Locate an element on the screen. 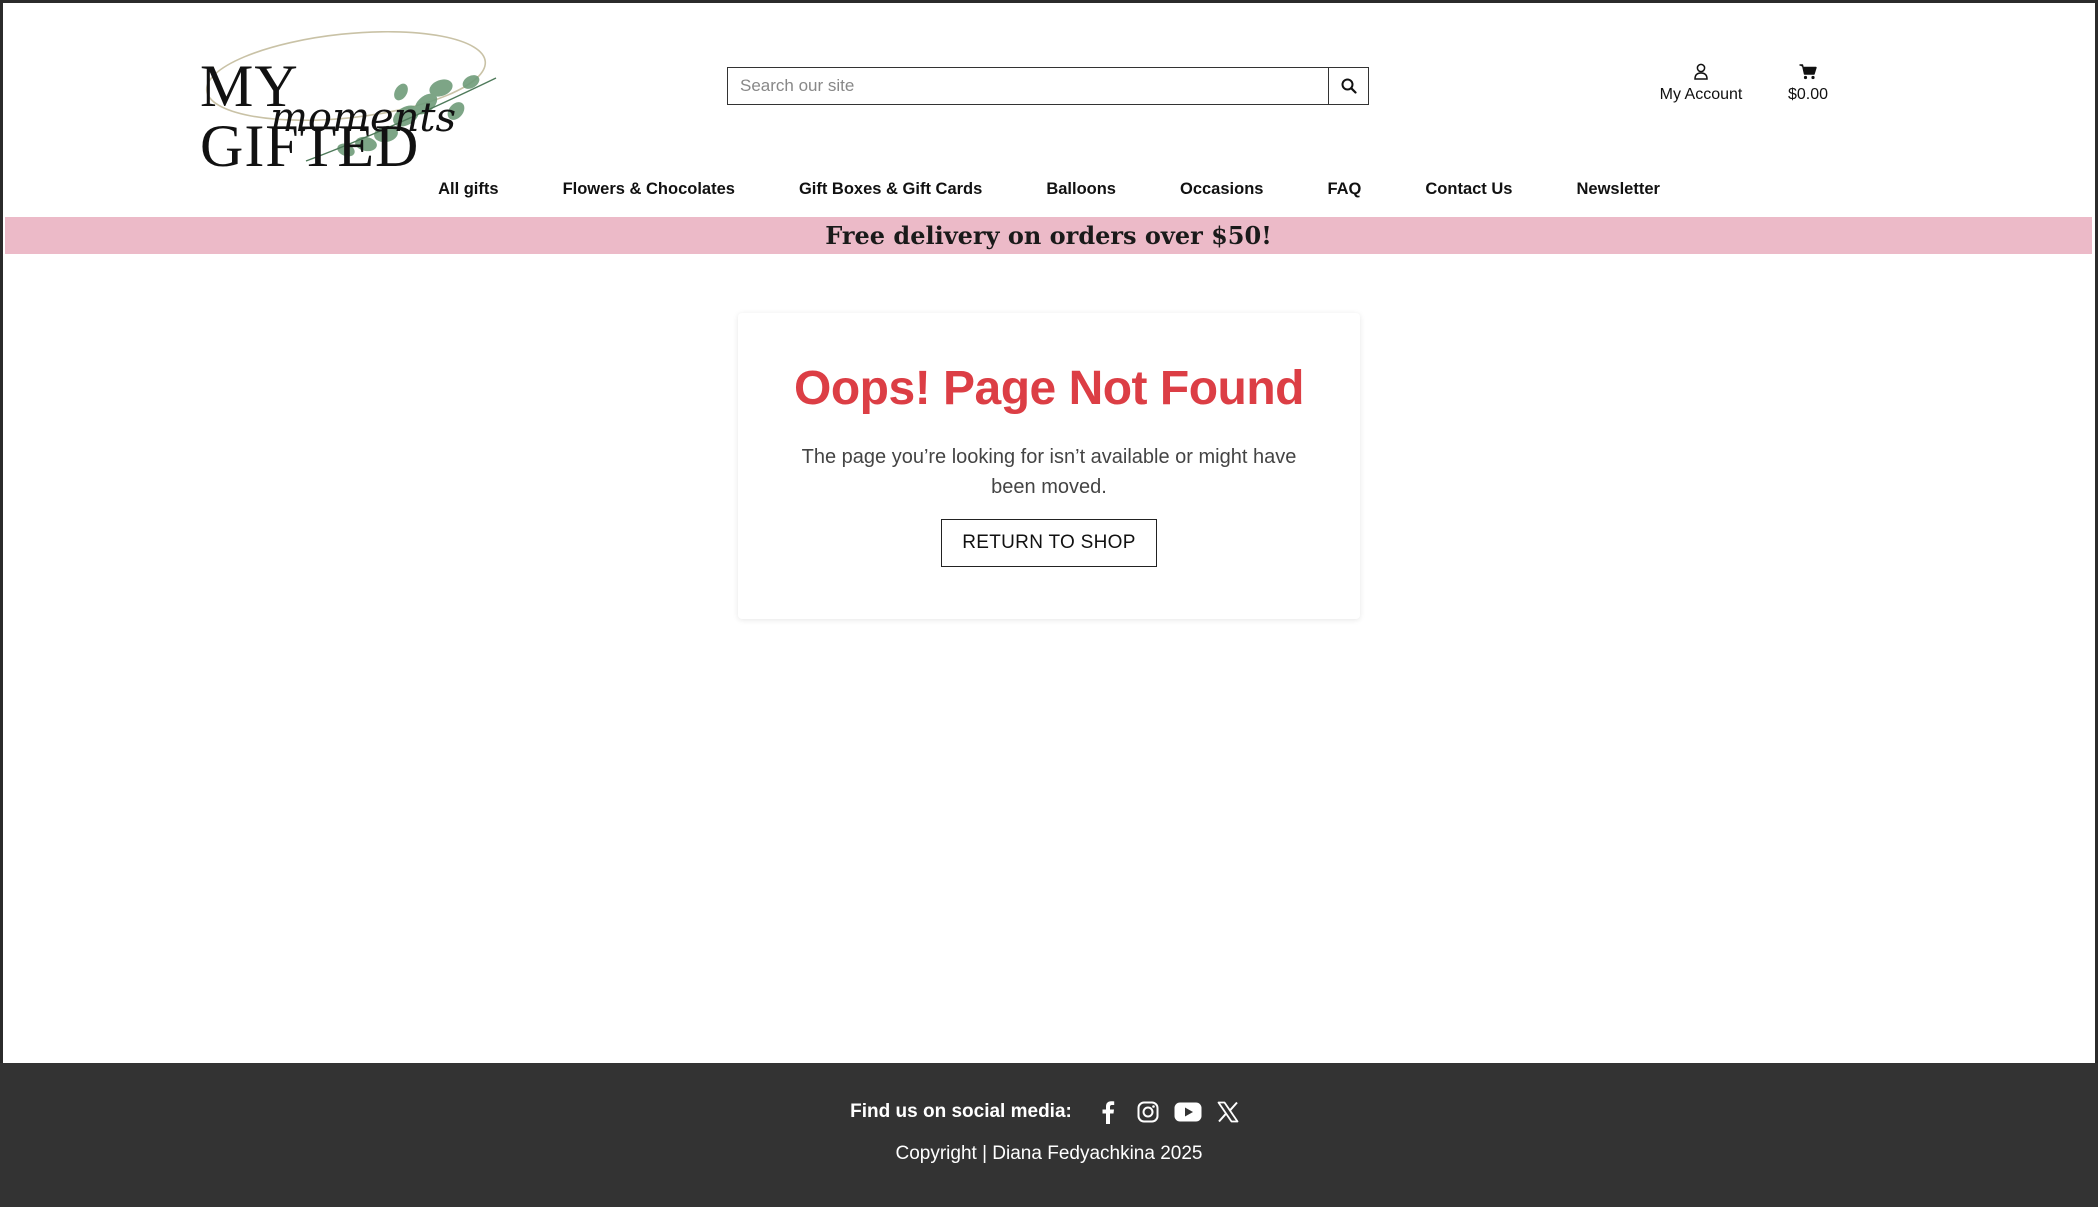 The width and height of the screenshot is (2098, 1207). search-button is located at coordinates (1348, 86).